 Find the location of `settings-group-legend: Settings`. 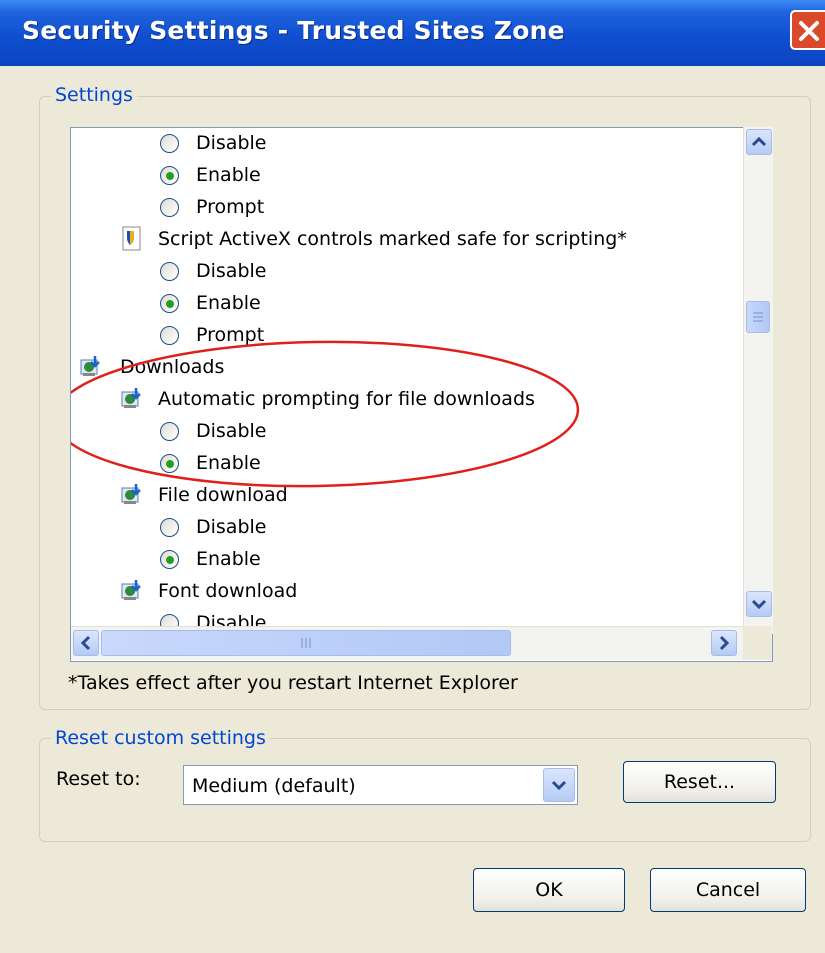

settings-group-legend: Settings is located at coordinates (94, 95).